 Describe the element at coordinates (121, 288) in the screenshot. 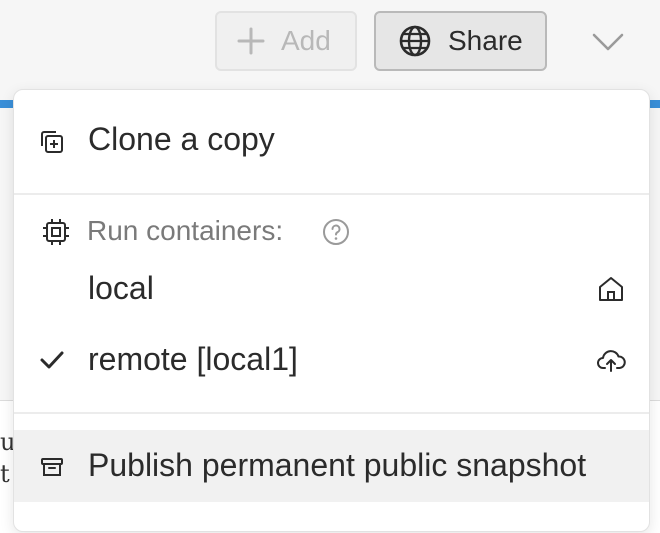

I see `container-label: local` at that location.